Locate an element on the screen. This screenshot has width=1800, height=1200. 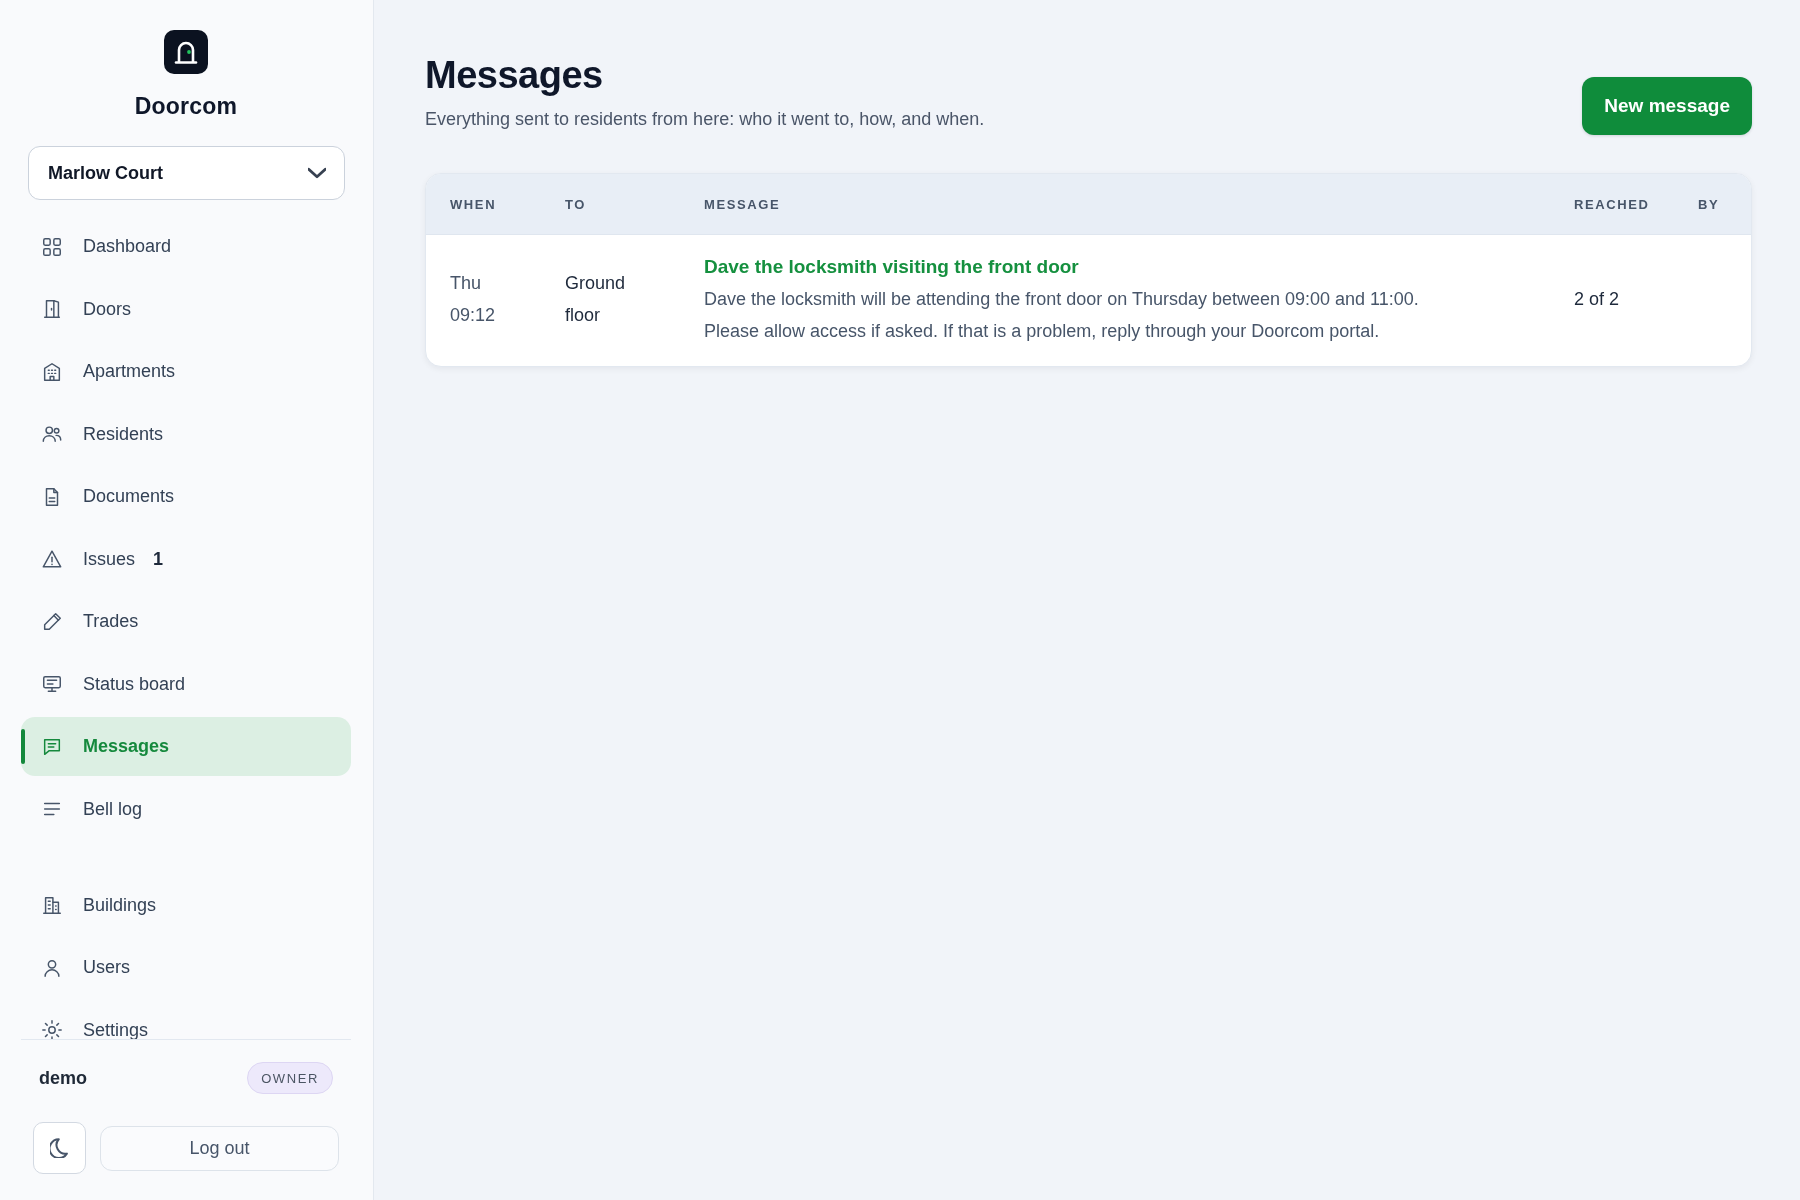
moon-icon is located at coordinates (59, 1148).